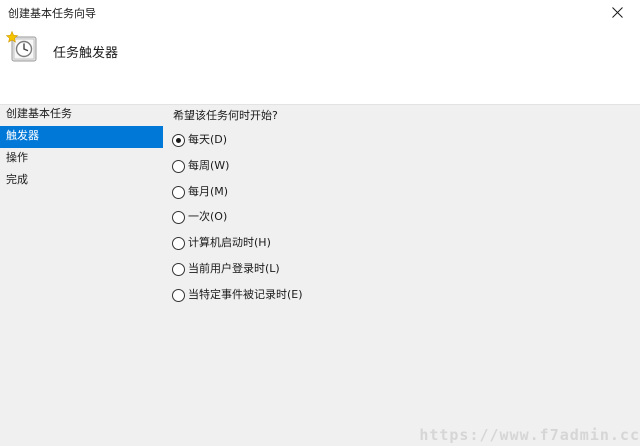 The image size is (640, 446). Describe the element at coordinates (178, 166) in the screenshot. I see `radio-weekly` at that location.